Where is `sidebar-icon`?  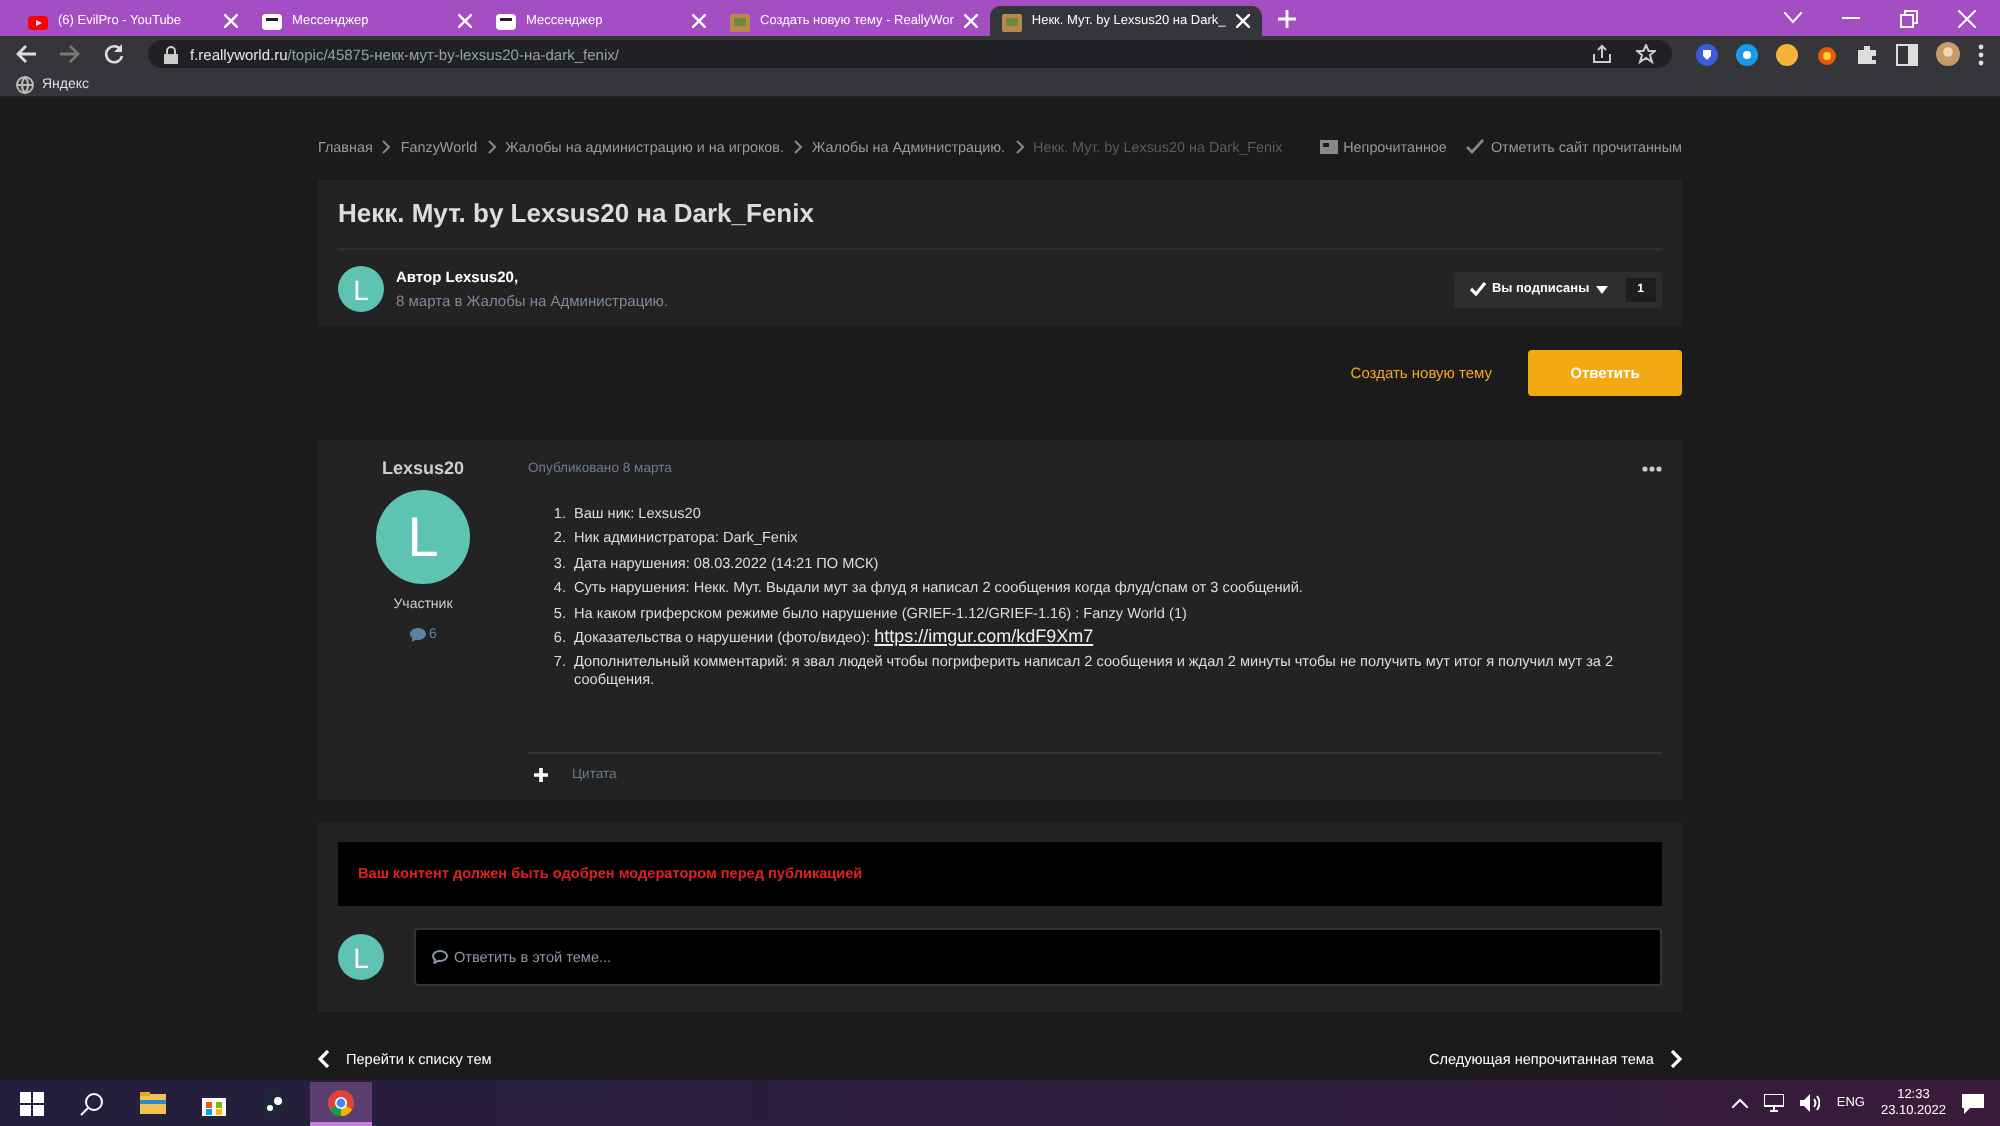
sidebar-icon is located at coordinates (1907, 54).